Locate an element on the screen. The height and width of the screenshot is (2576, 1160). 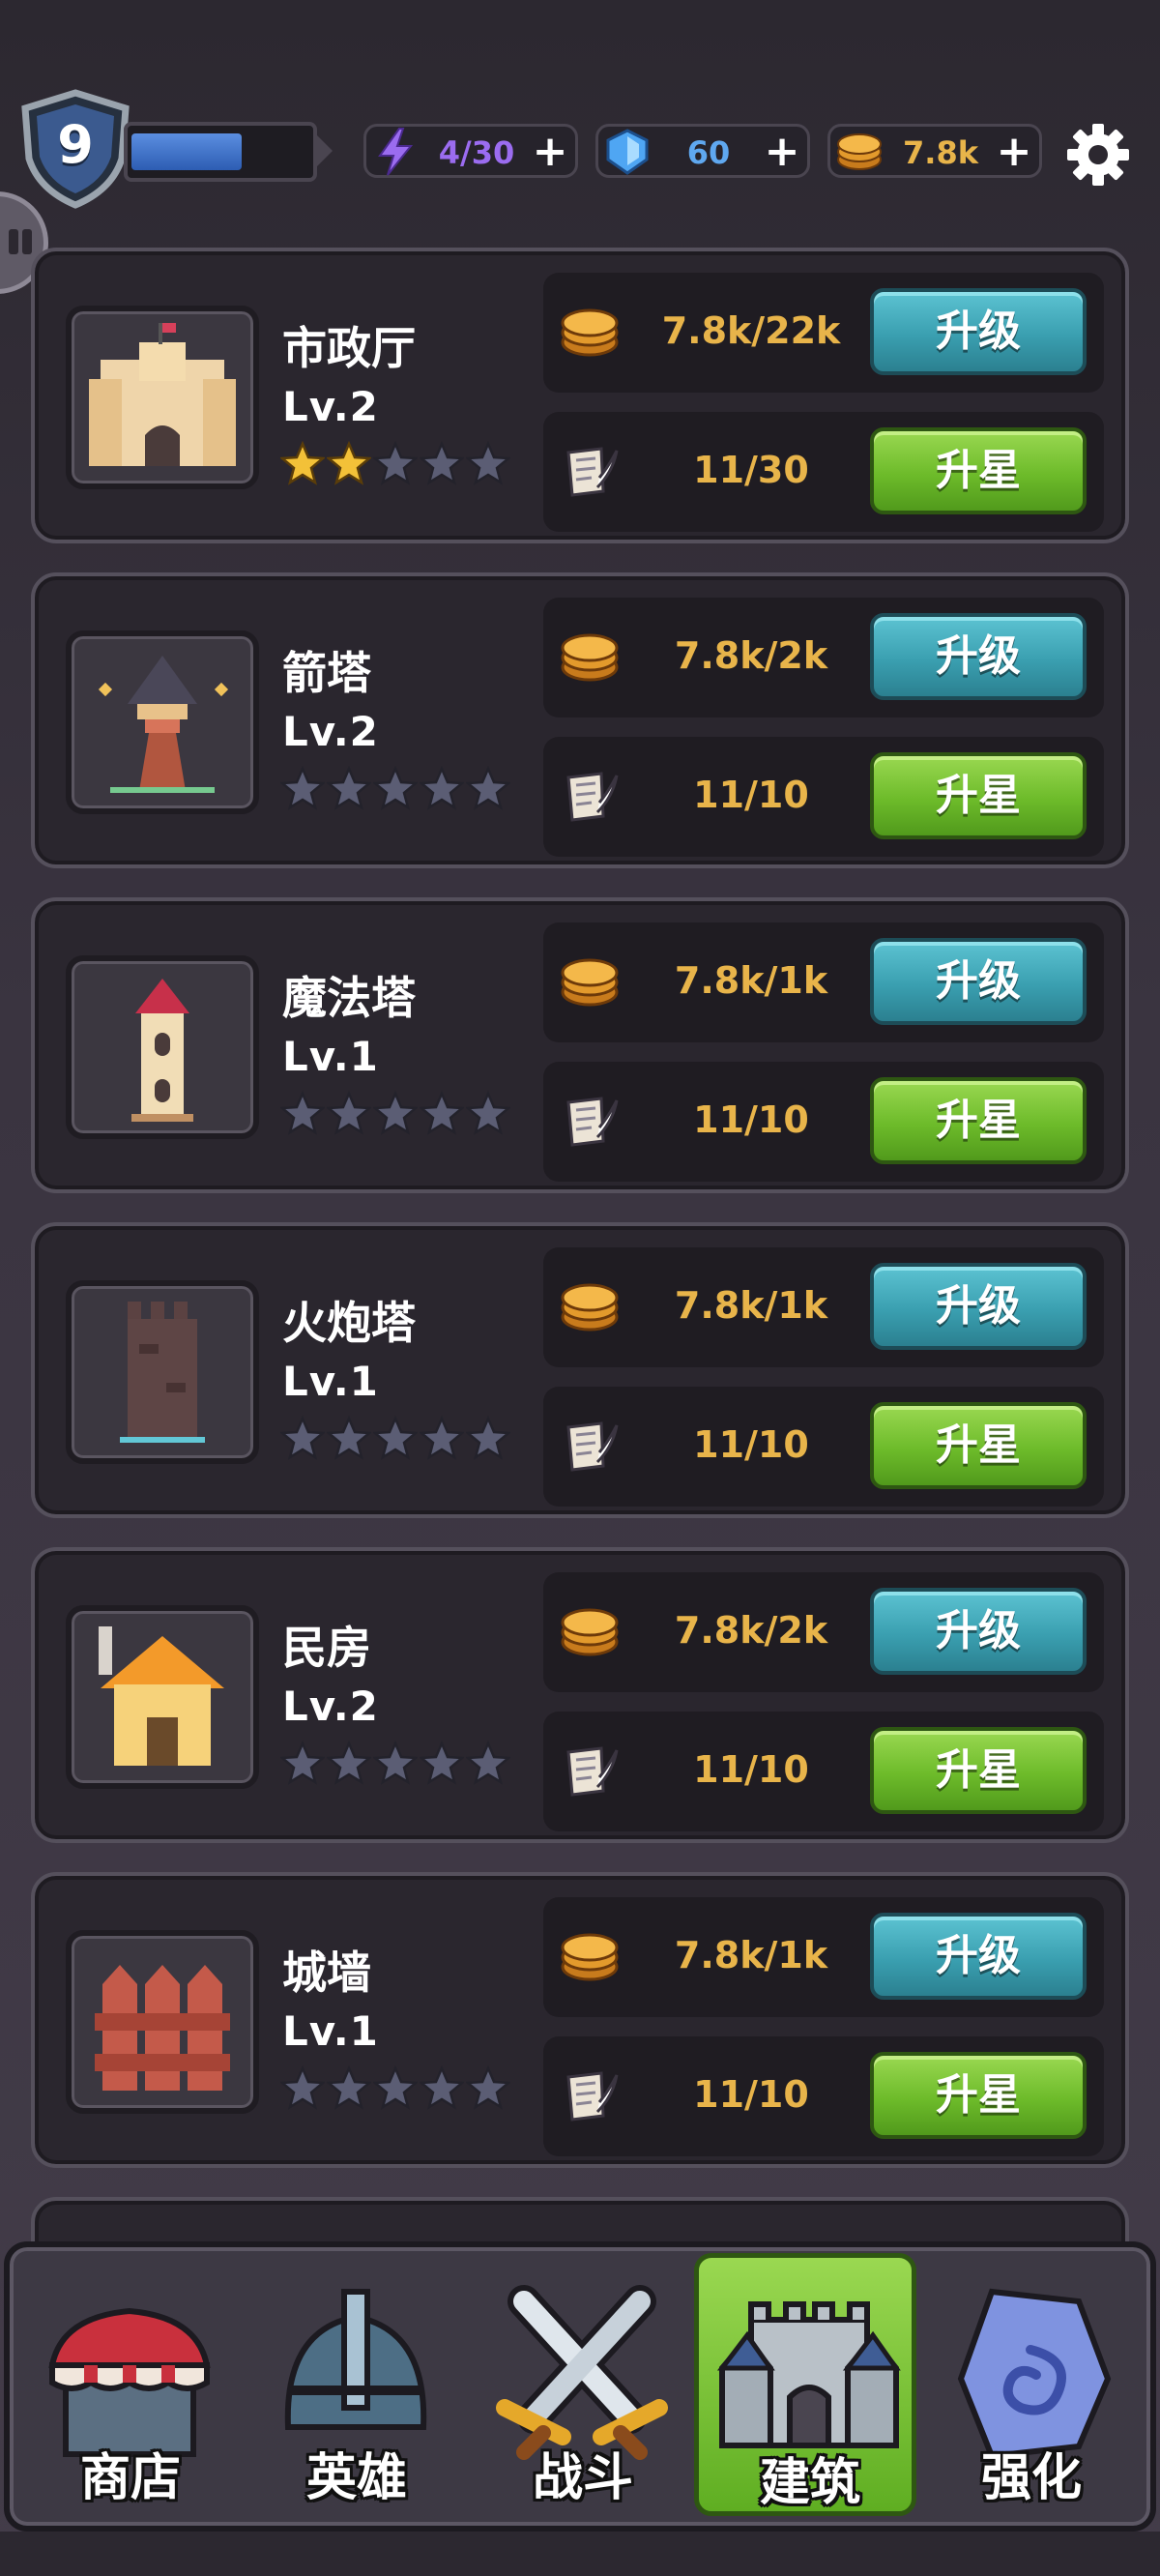
gem-icon is located at coordinates (627, 152).